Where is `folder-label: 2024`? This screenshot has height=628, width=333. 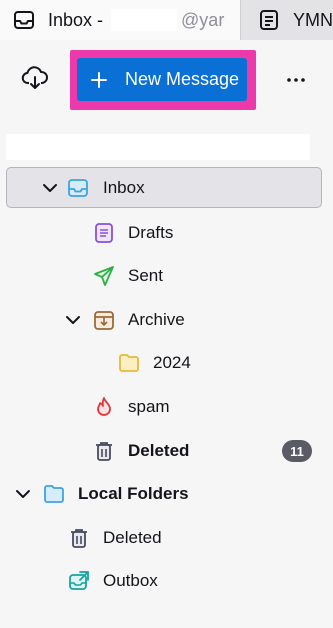 folder-label: 2024 is located at coordinates (172, 362).